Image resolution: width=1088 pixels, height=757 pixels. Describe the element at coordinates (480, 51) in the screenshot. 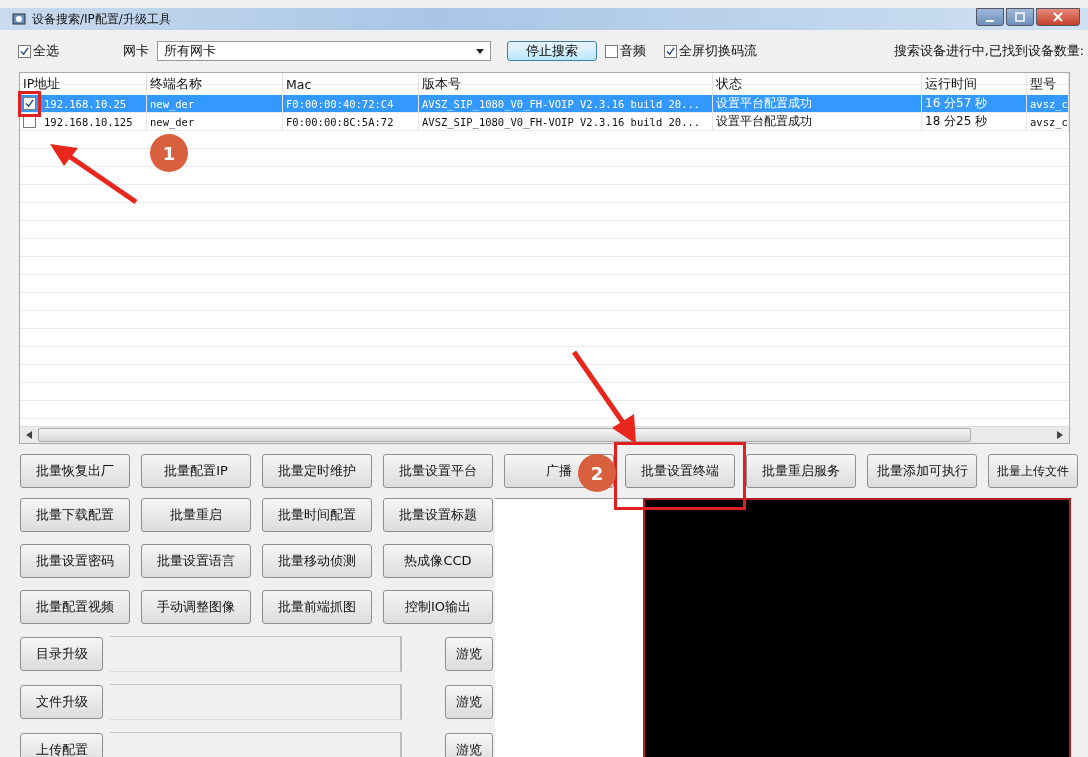

I see `dropdown-arrow-icon` at that location.